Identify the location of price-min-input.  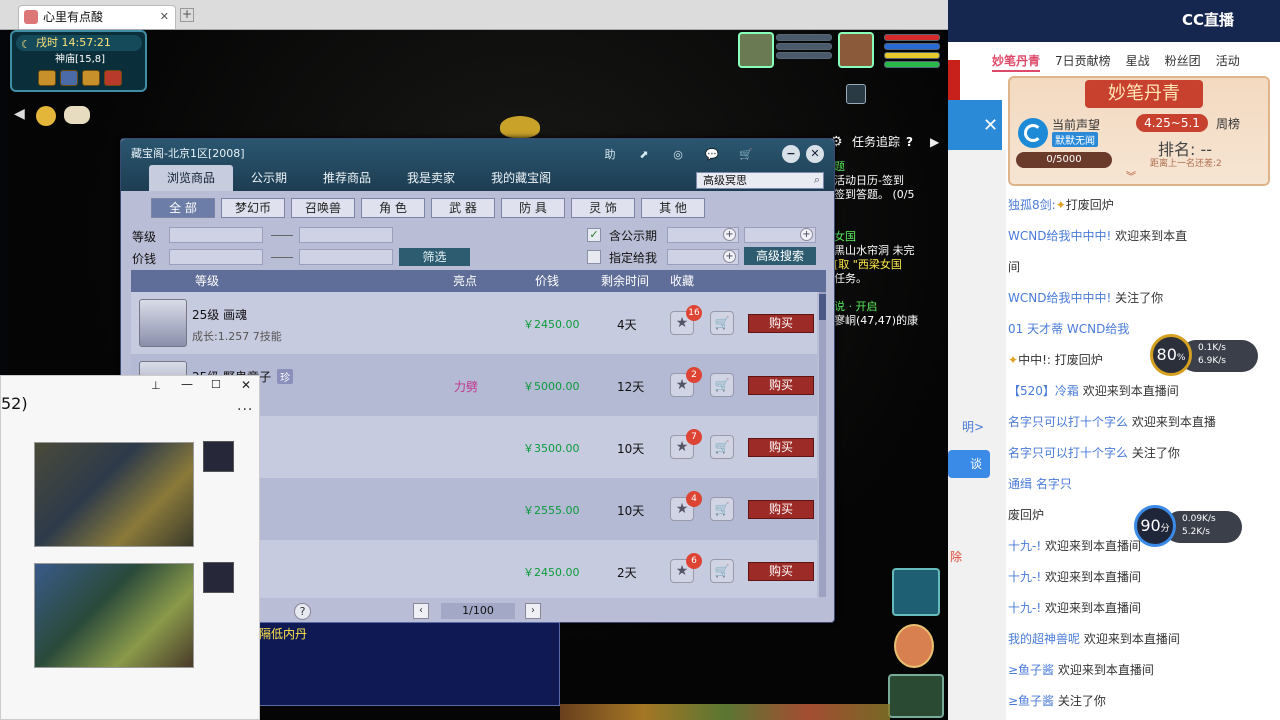
(216, 257).